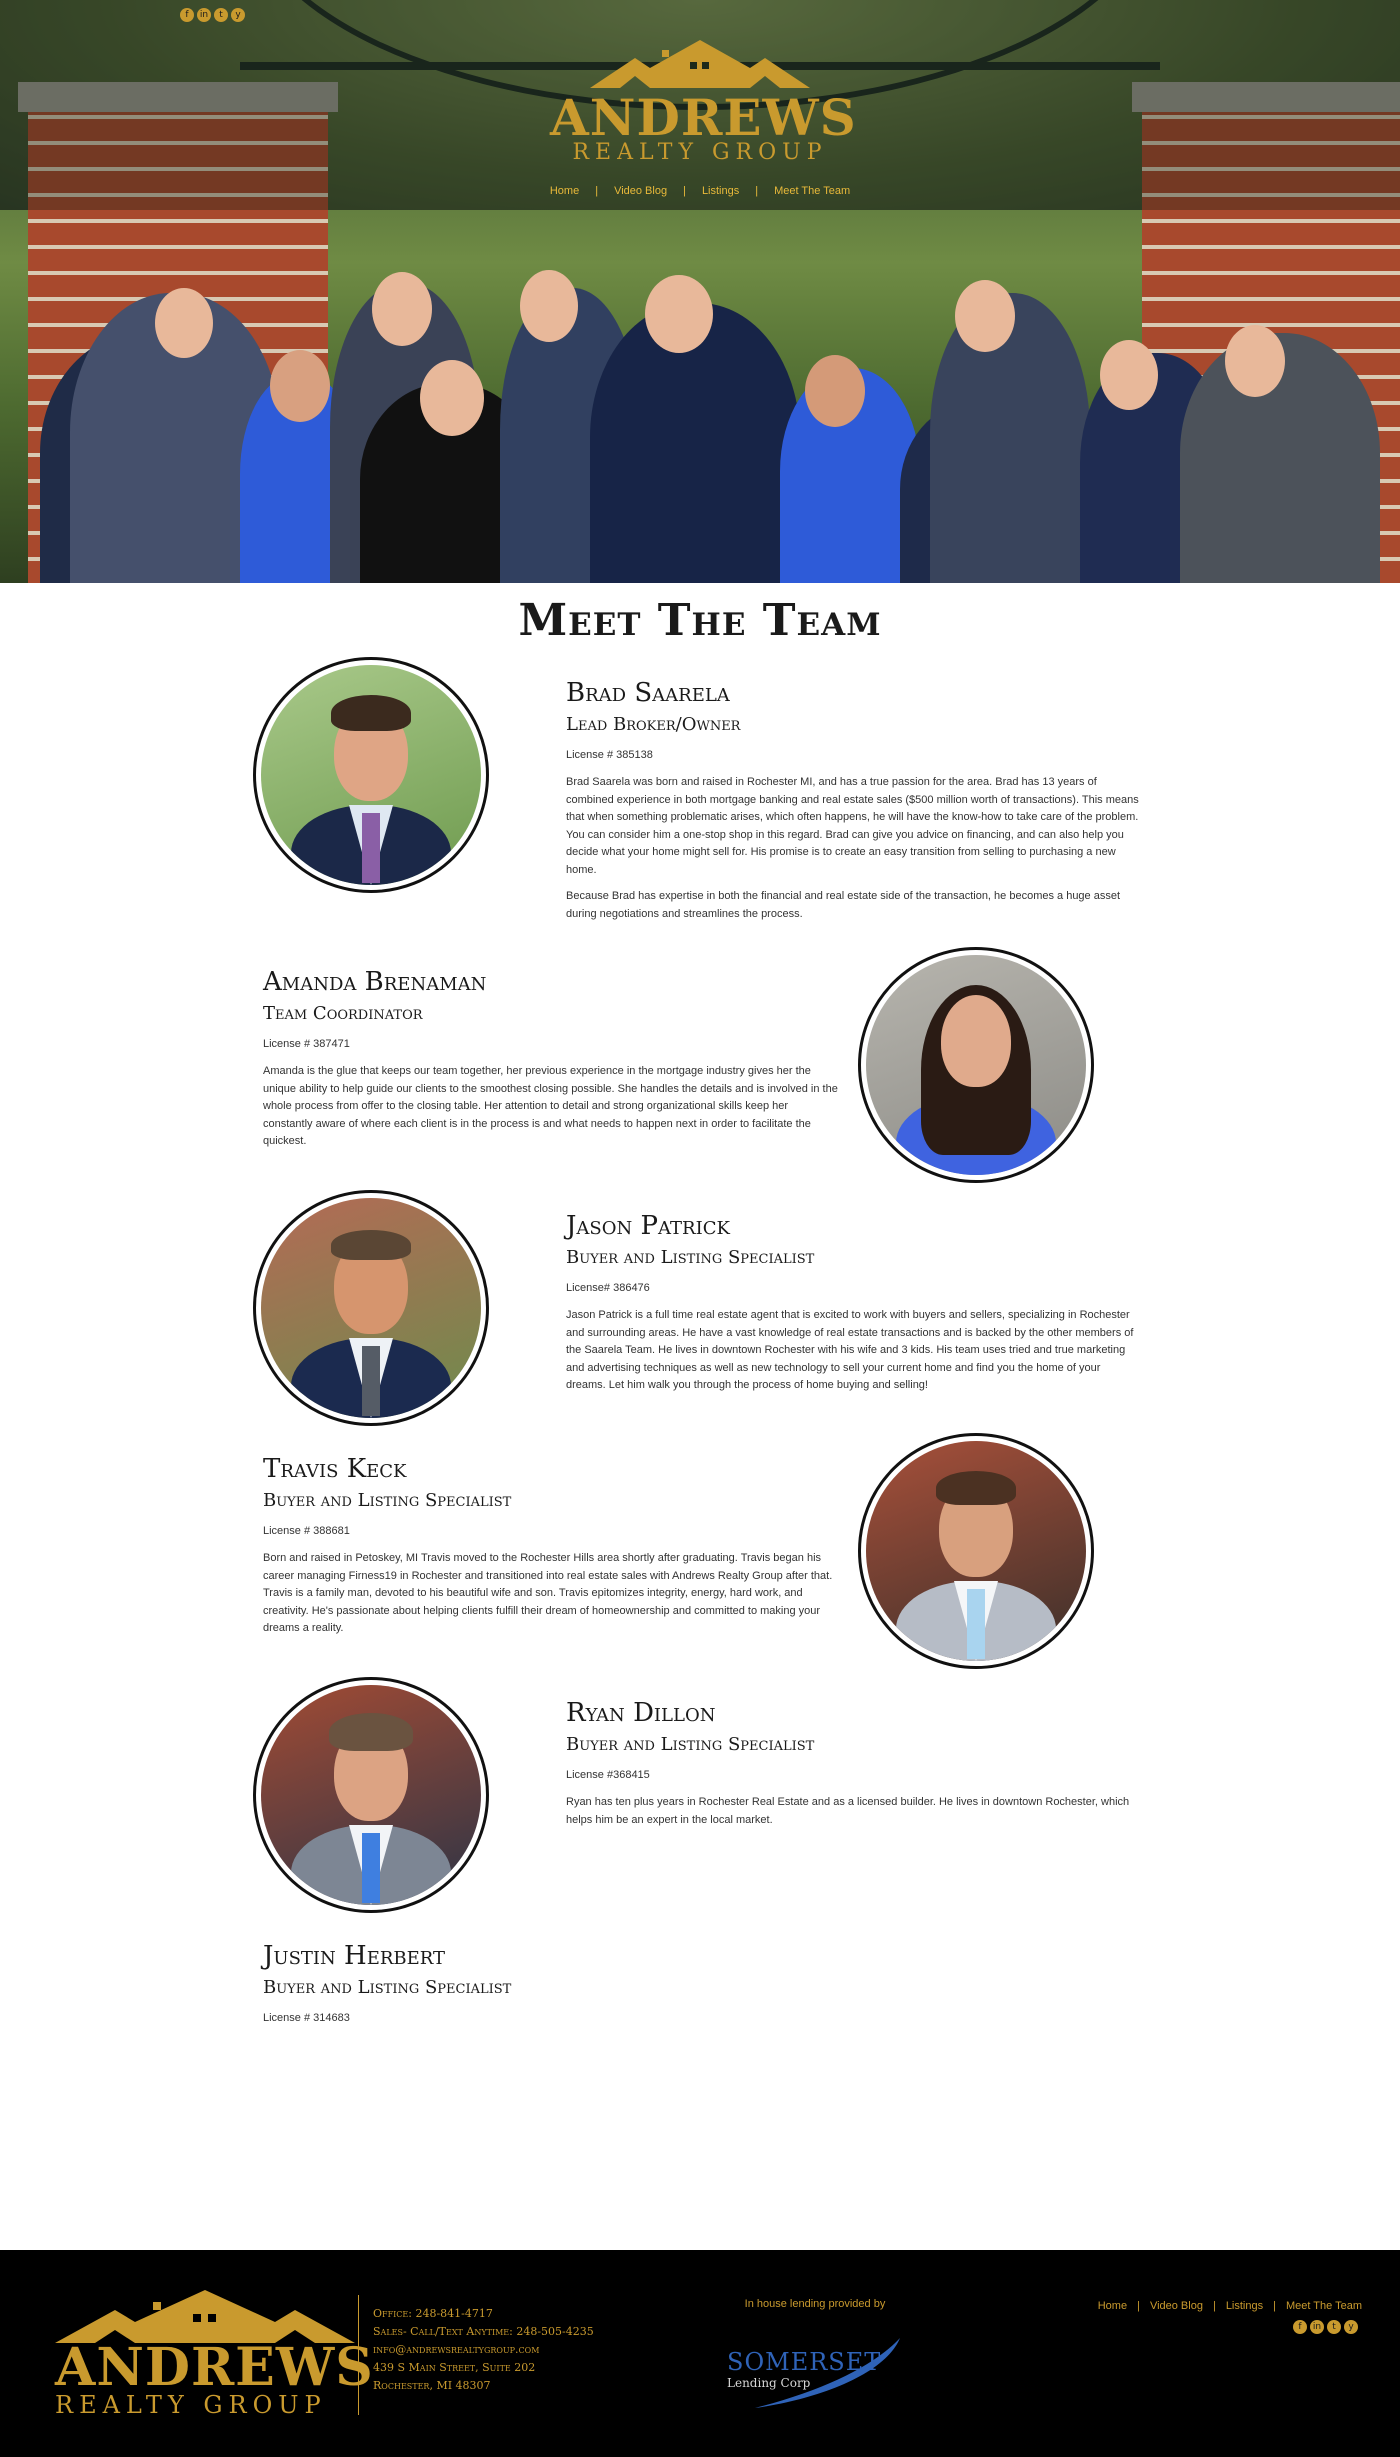 The width and height of the screenshot is (1400, 2457). What do you see at coordinates (432, 2385) in the screenshot?
I see `address-city: Rochester, MI 48307` at bounding box center [432, 2385].